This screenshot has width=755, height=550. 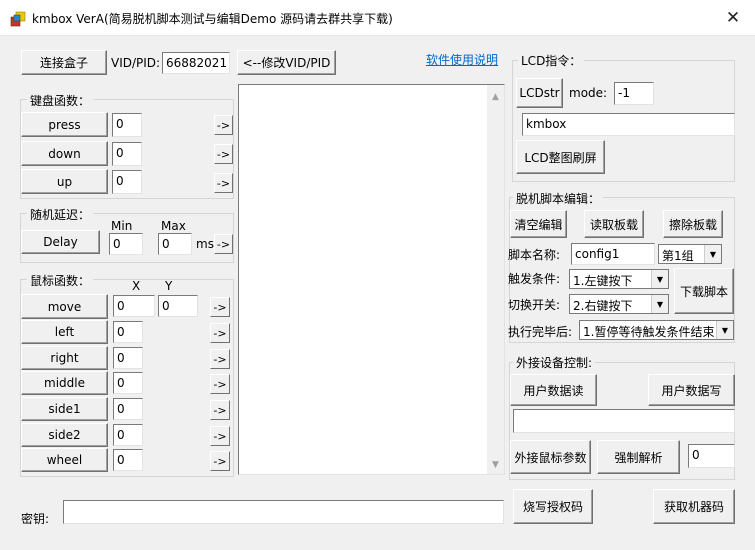 What do you see at coordinates (534, 255) in the screenshot?
I see `script-name-label: 脚本名称:` at bounding box center [534, 255].